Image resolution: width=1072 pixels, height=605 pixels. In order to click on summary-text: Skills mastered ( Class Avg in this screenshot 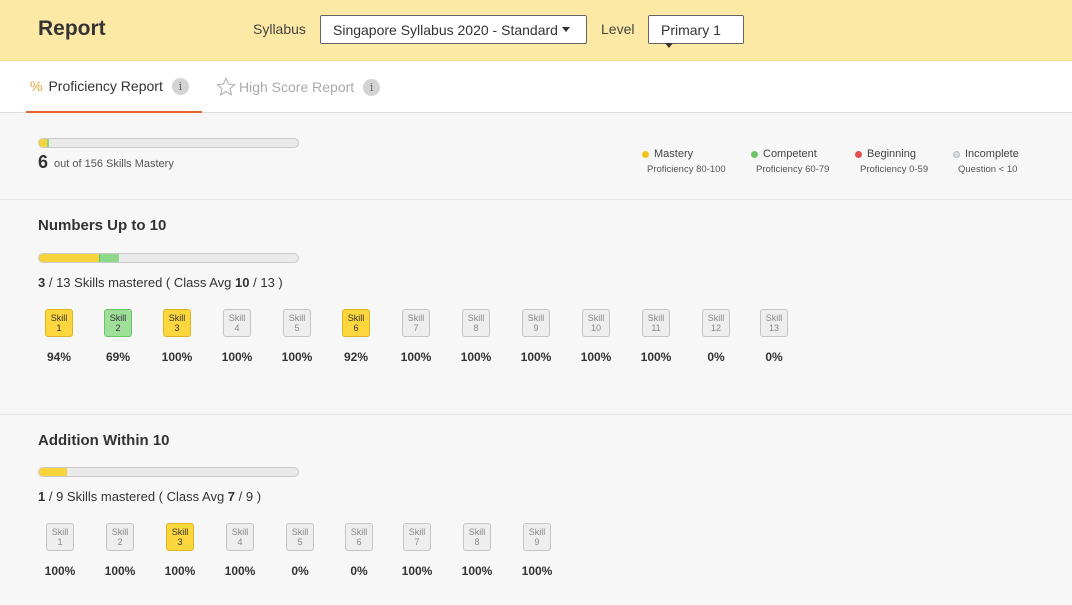, I will do `click(153, 282)`.